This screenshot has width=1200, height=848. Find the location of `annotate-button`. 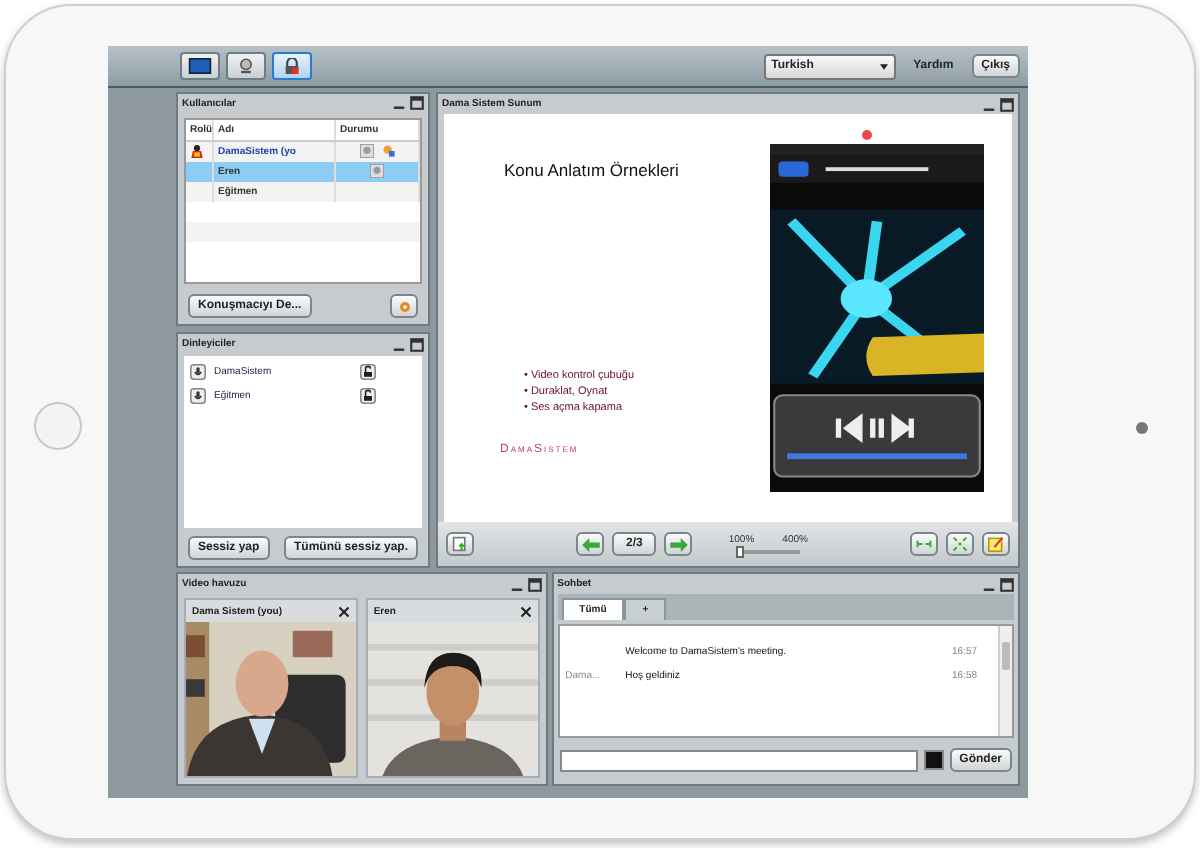

annotate-button is located at coordinates (996, 544).